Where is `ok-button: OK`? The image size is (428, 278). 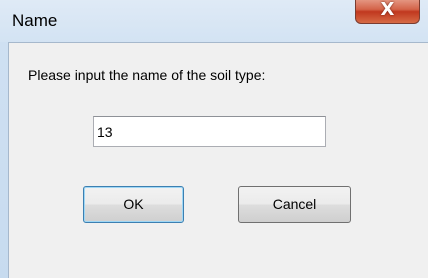 ok-button: OK is located at coordinates (133, 204).